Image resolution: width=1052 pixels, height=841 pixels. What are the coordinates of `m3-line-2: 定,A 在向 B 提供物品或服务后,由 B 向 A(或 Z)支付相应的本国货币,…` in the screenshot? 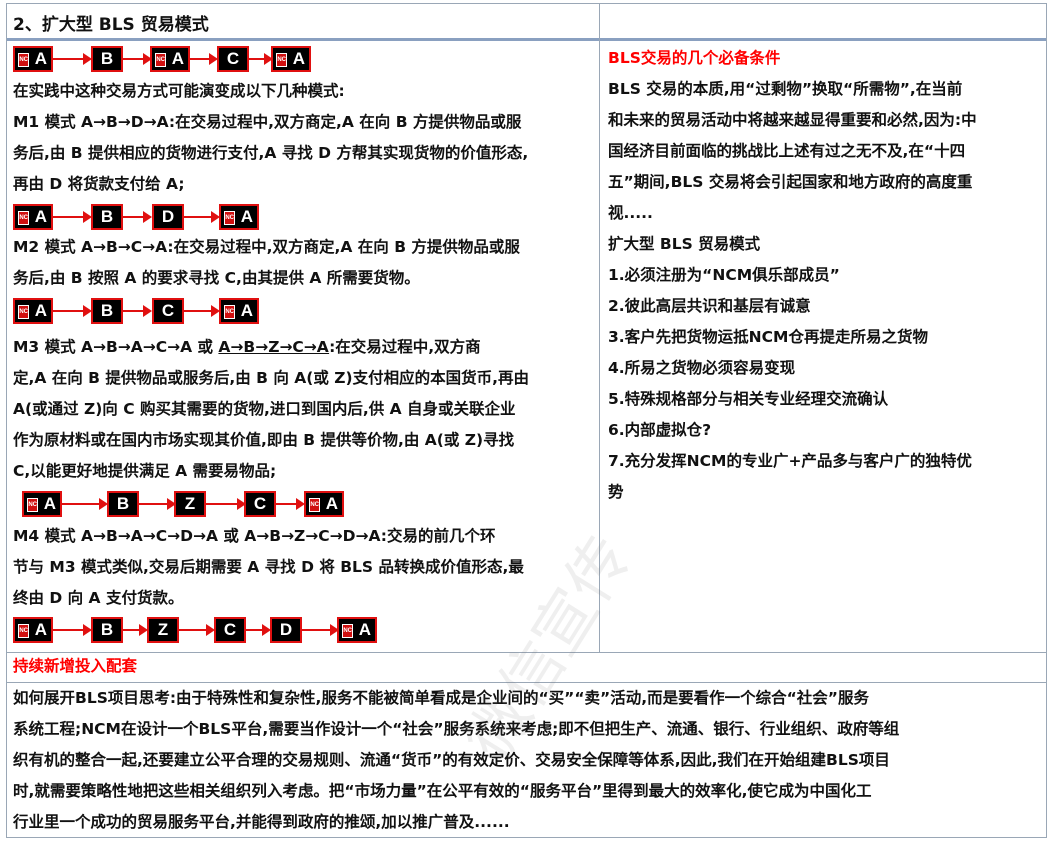 It's located at (271, 378).